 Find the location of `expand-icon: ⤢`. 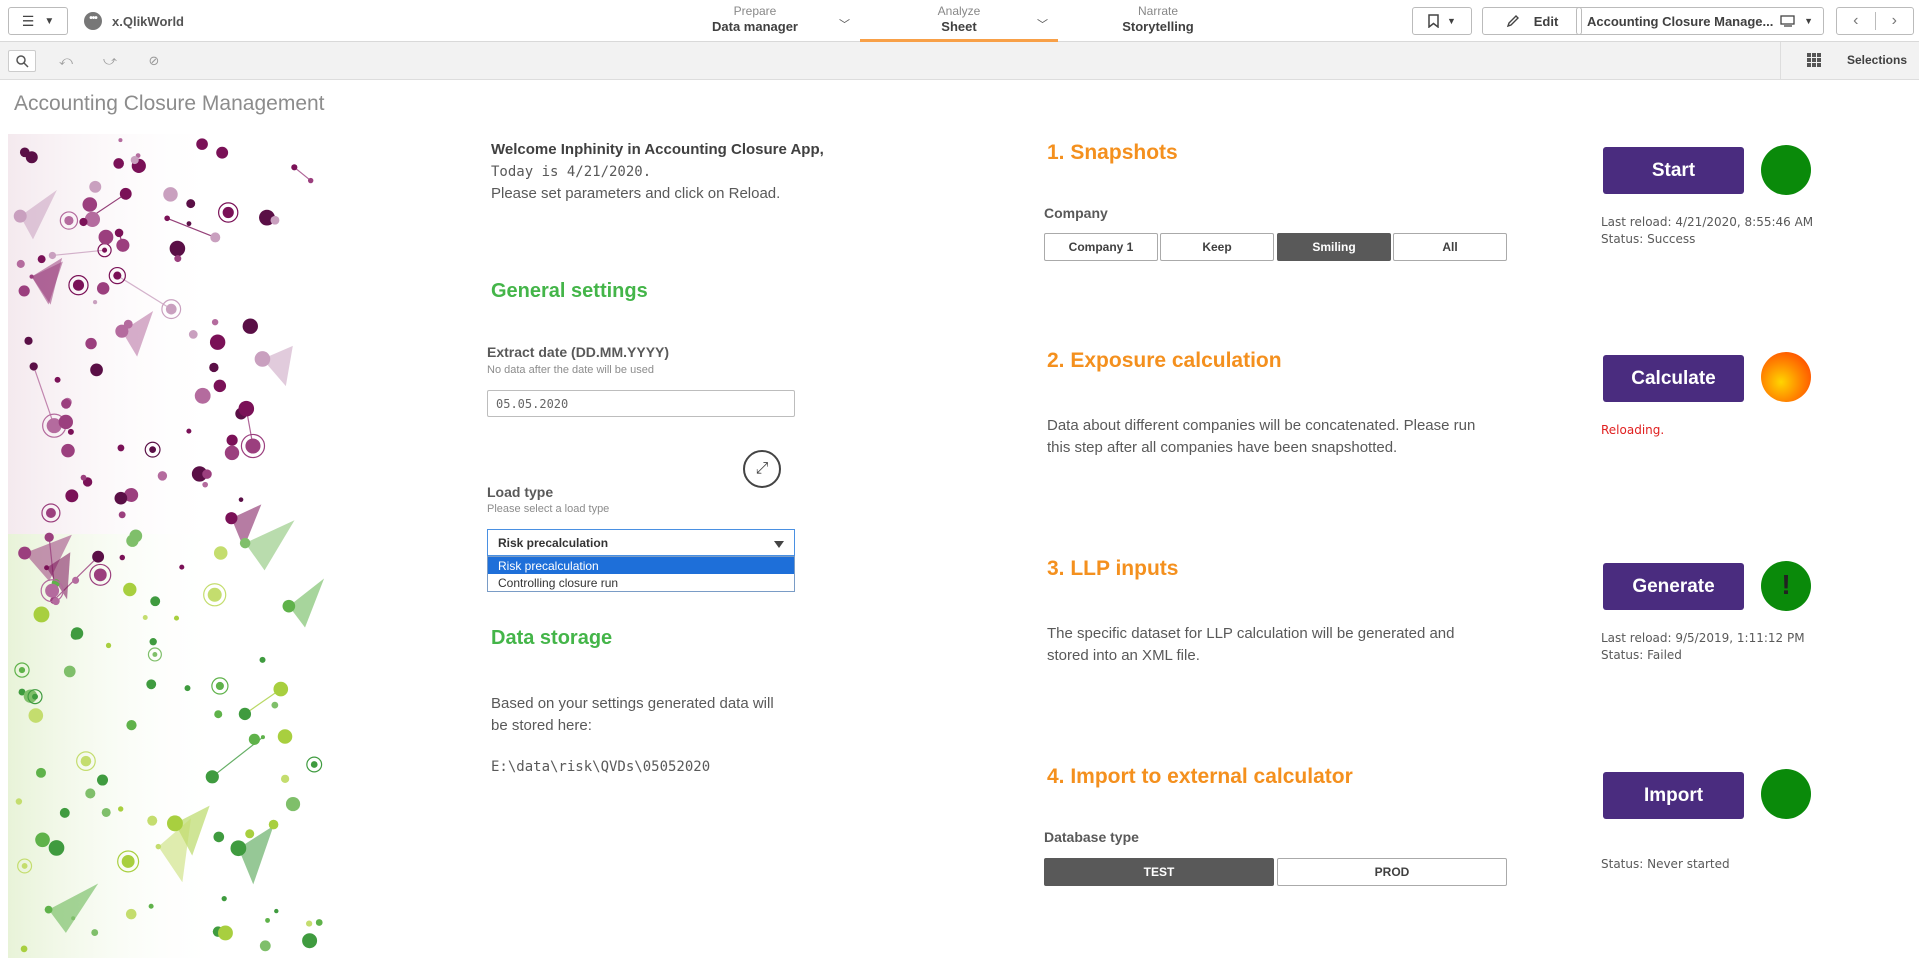

expand-icon: ⤢ is located at coordinates (762, 469).